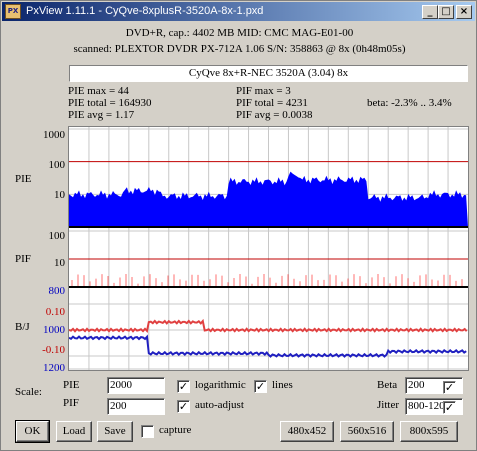 The width and height of the screenshot is (477, 451). I want to click on pif-total: PIF total = 4231, so click(272, 103).